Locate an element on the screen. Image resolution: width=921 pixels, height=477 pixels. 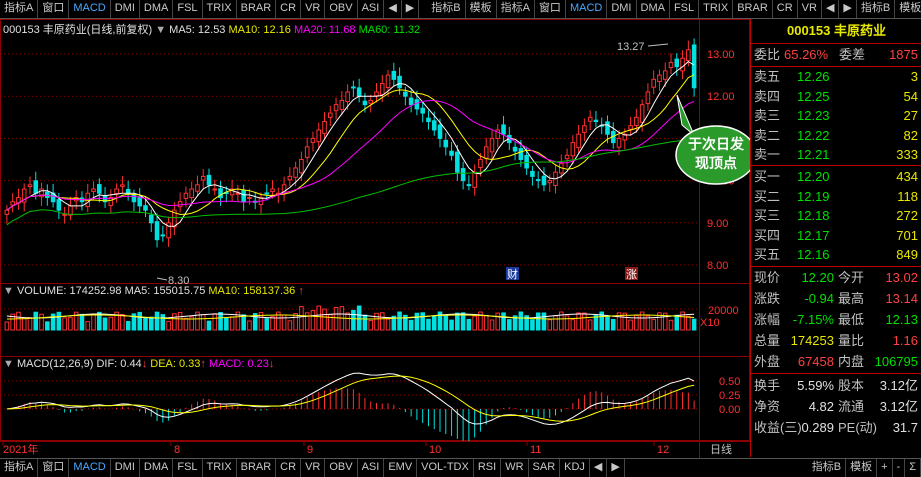
tab-item: 窗口 is located at coordinates (54, 468).